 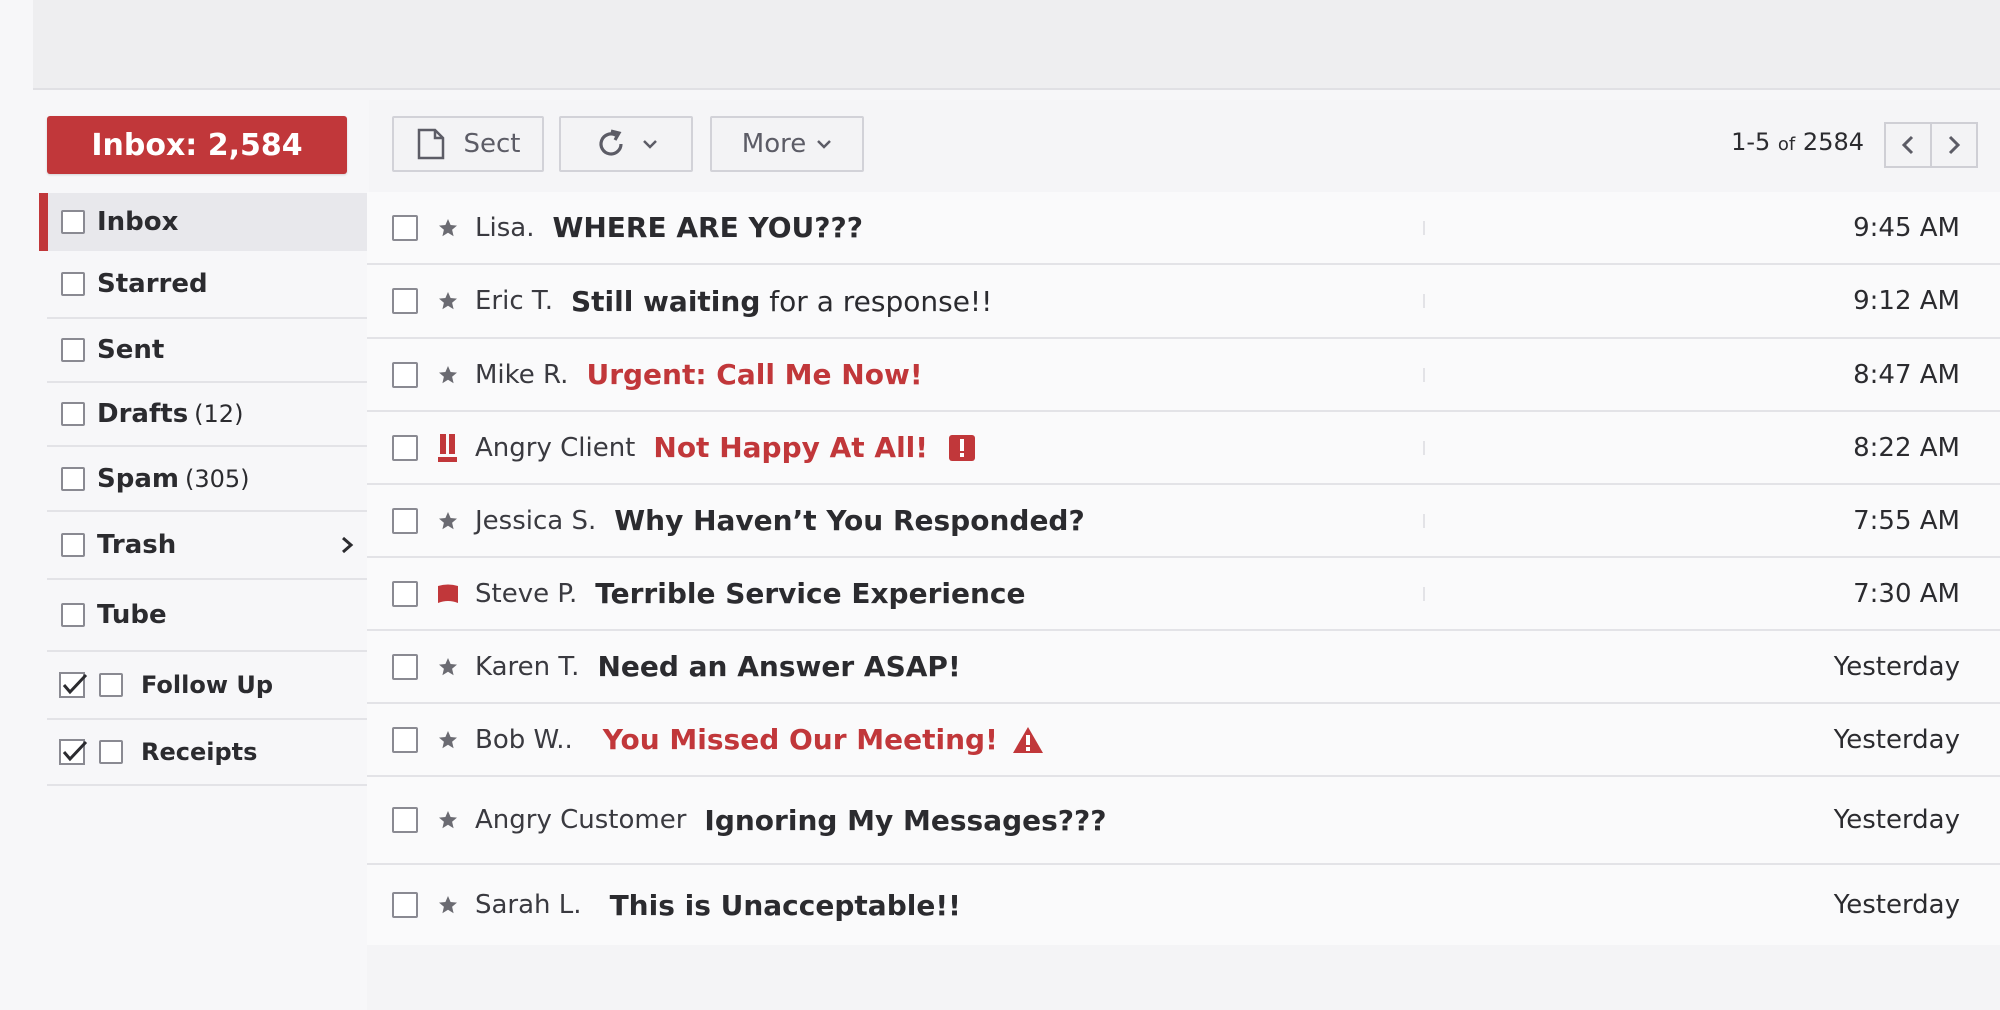 I want to click on sidebar-item-spam: Spam (305), so click(x=208, y=479).